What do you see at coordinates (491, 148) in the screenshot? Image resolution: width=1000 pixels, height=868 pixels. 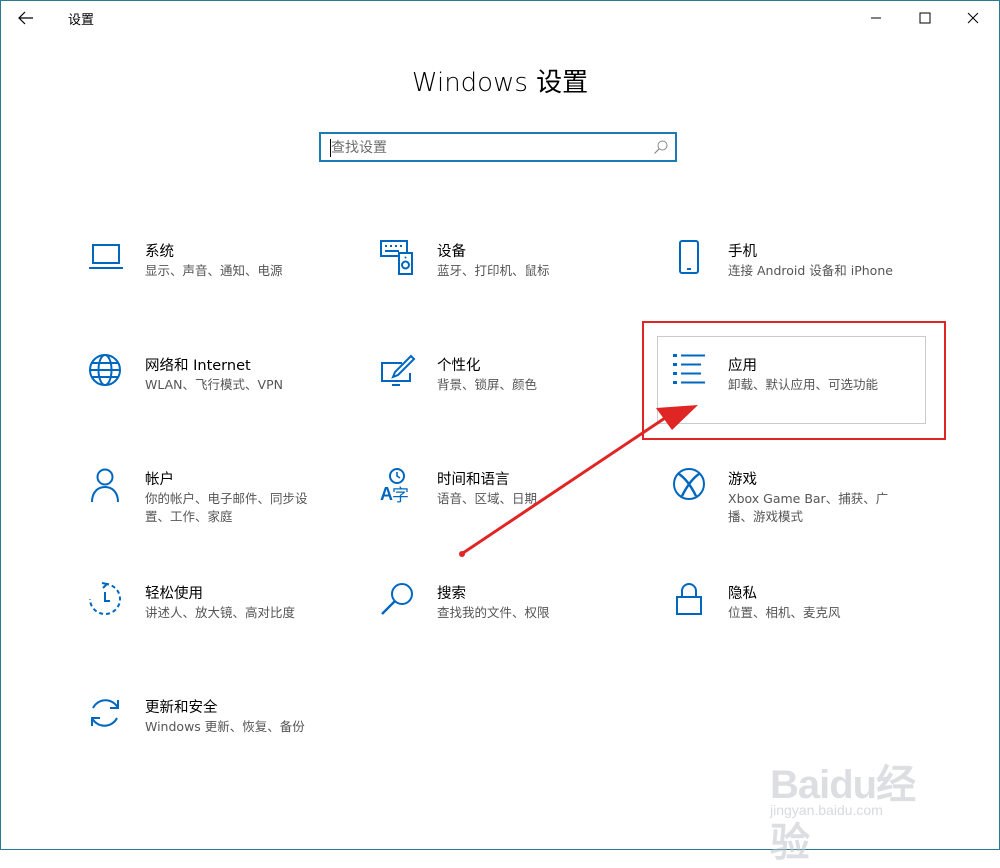 I see `search-input` at bounding box center [491, 148].